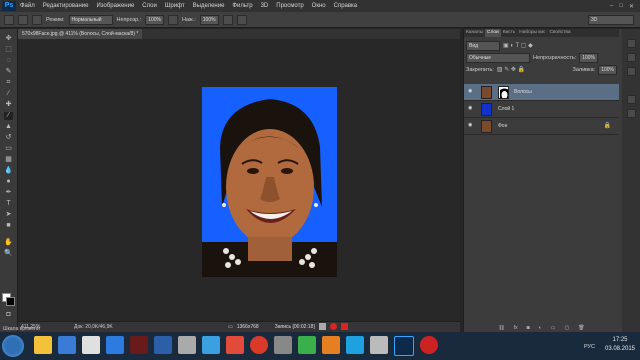 This screenshot has height=360, width=640. What do you see at coordinates (379, 345) in the screenshot?
I see `app8-taskbar-icon` at bounding box center [379, 345].